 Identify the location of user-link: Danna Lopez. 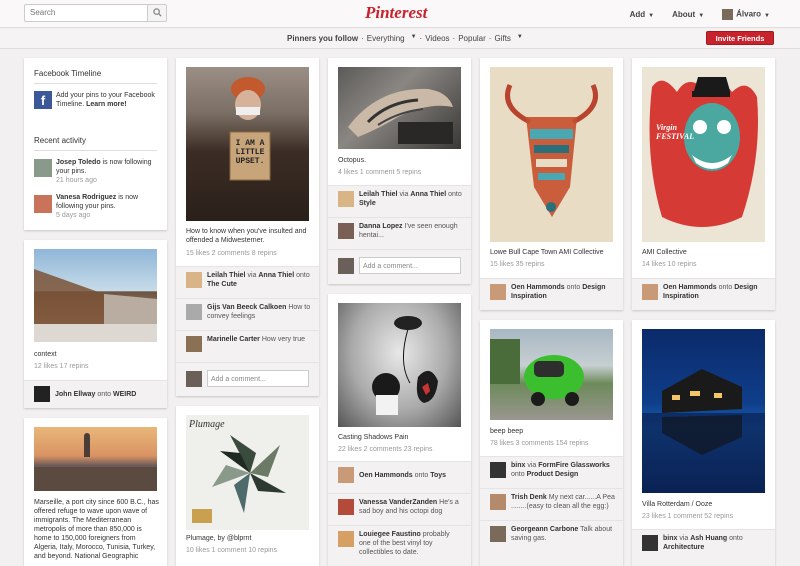
(381, 226).